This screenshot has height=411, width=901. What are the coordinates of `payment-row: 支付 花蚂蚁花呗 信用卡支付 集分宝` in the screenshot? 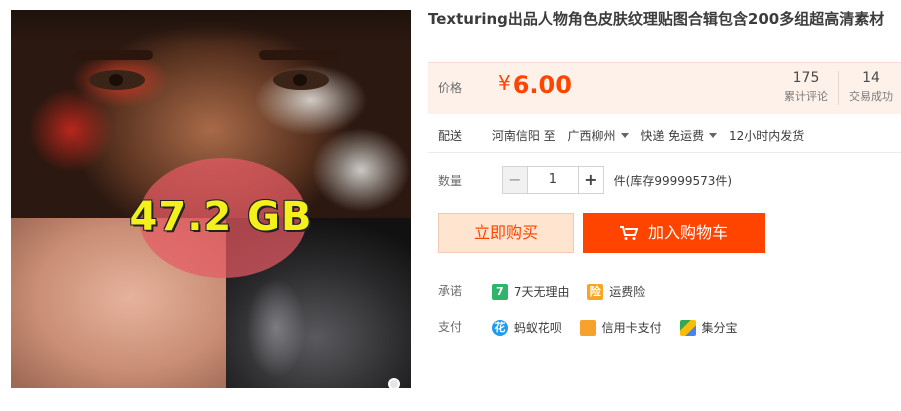 It's located at (664, 327).